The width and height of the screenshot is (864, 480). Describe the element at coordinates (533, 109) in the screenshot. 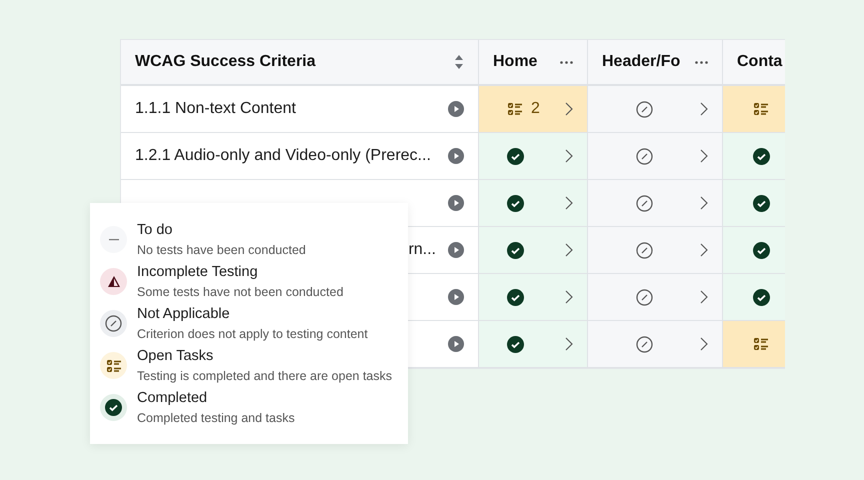

I see `status-cell: 2` at that location.